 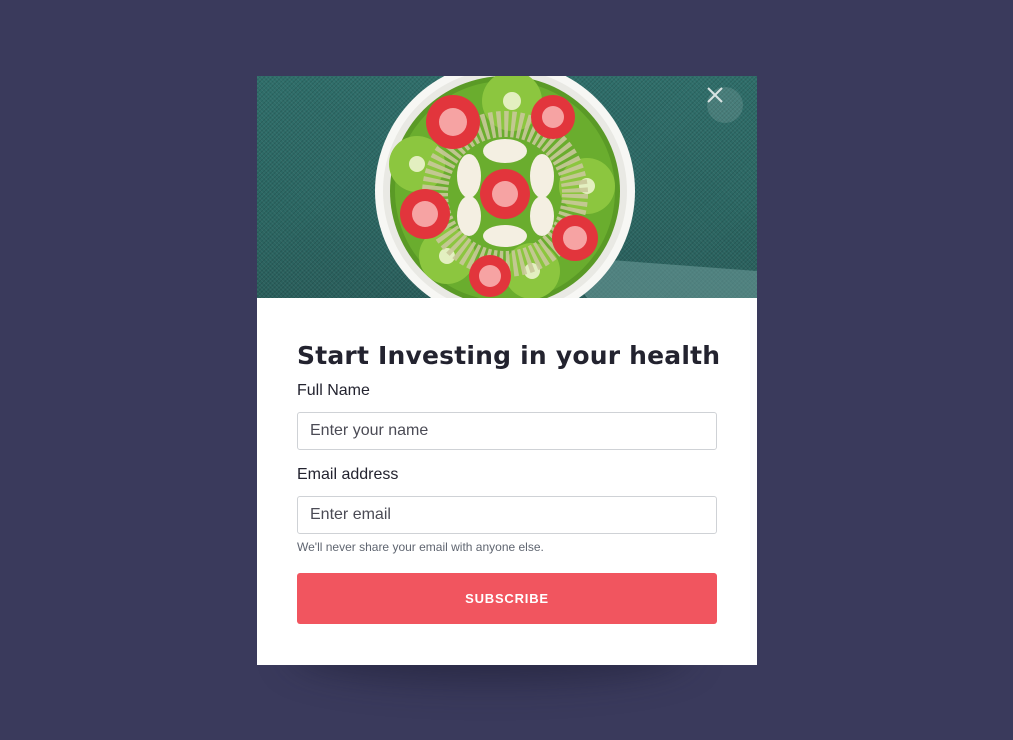 I want to click on hero-image, so click(x=507, y=187).